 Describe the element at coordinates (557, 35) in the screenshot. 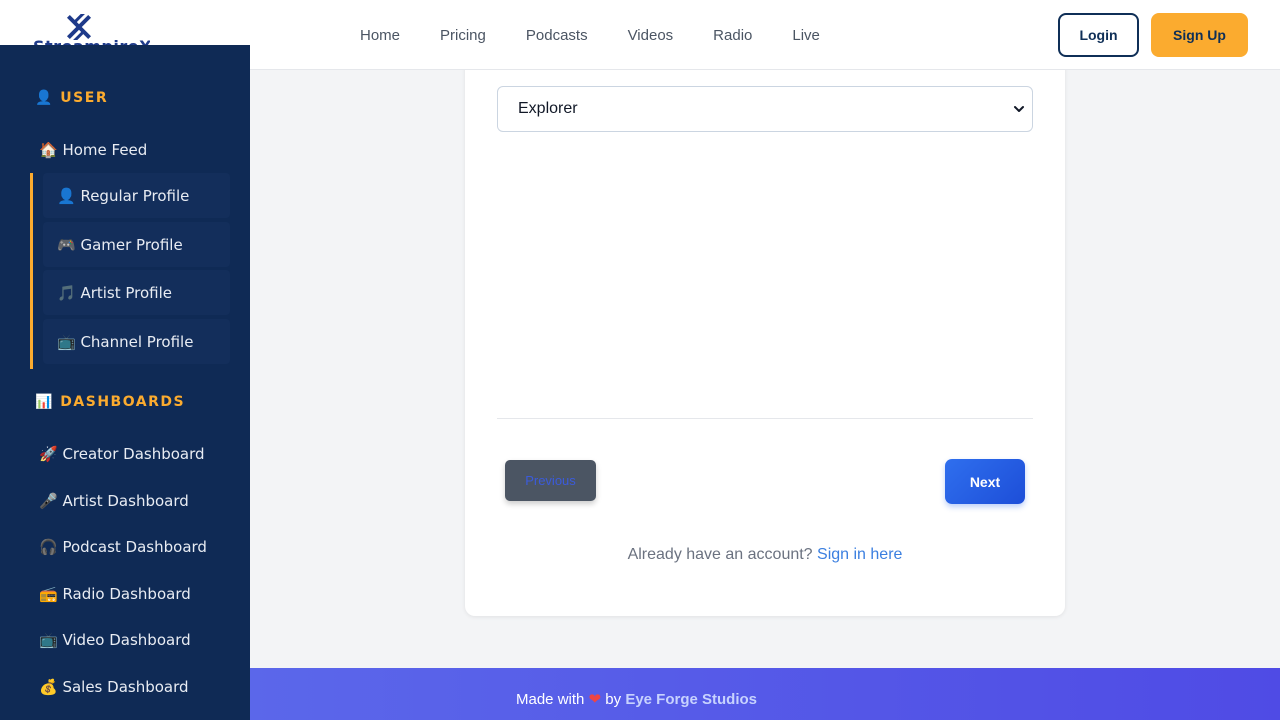

I see `nav-podcasts: Podcasts` at that location.